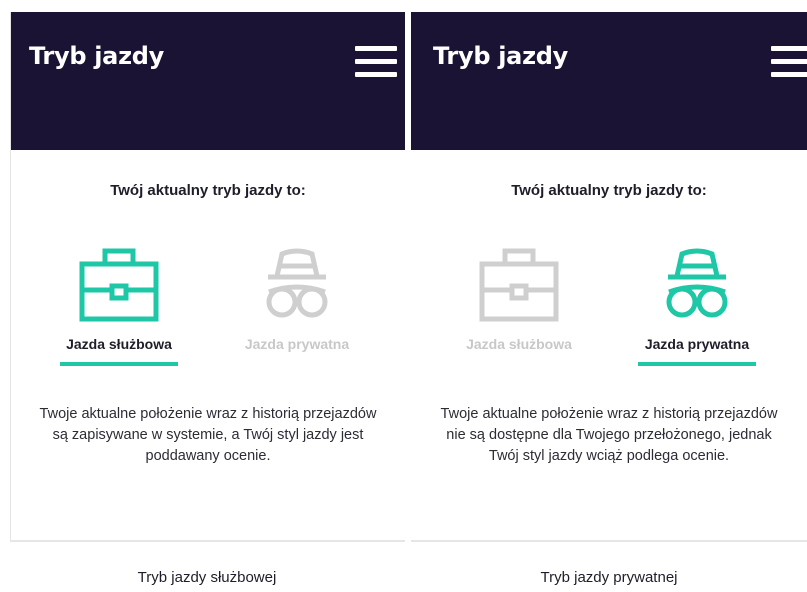 This screenshot has width=807, height=592. I want to click on left-caption: Tryb jazdy służbowej, so click(207, 577).